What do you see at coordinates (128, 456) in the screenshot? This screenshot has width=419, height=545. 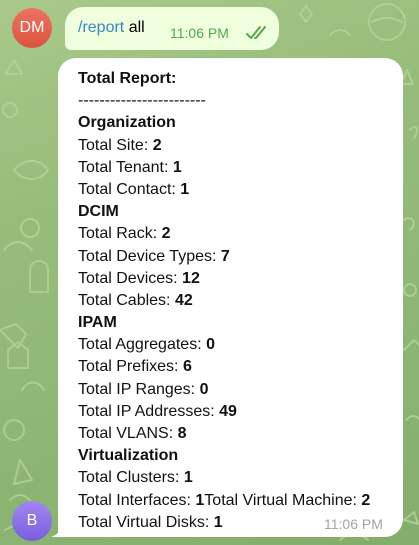 I see `section-heading-virtualization: Virtualization` at bounding box center [128, 456].